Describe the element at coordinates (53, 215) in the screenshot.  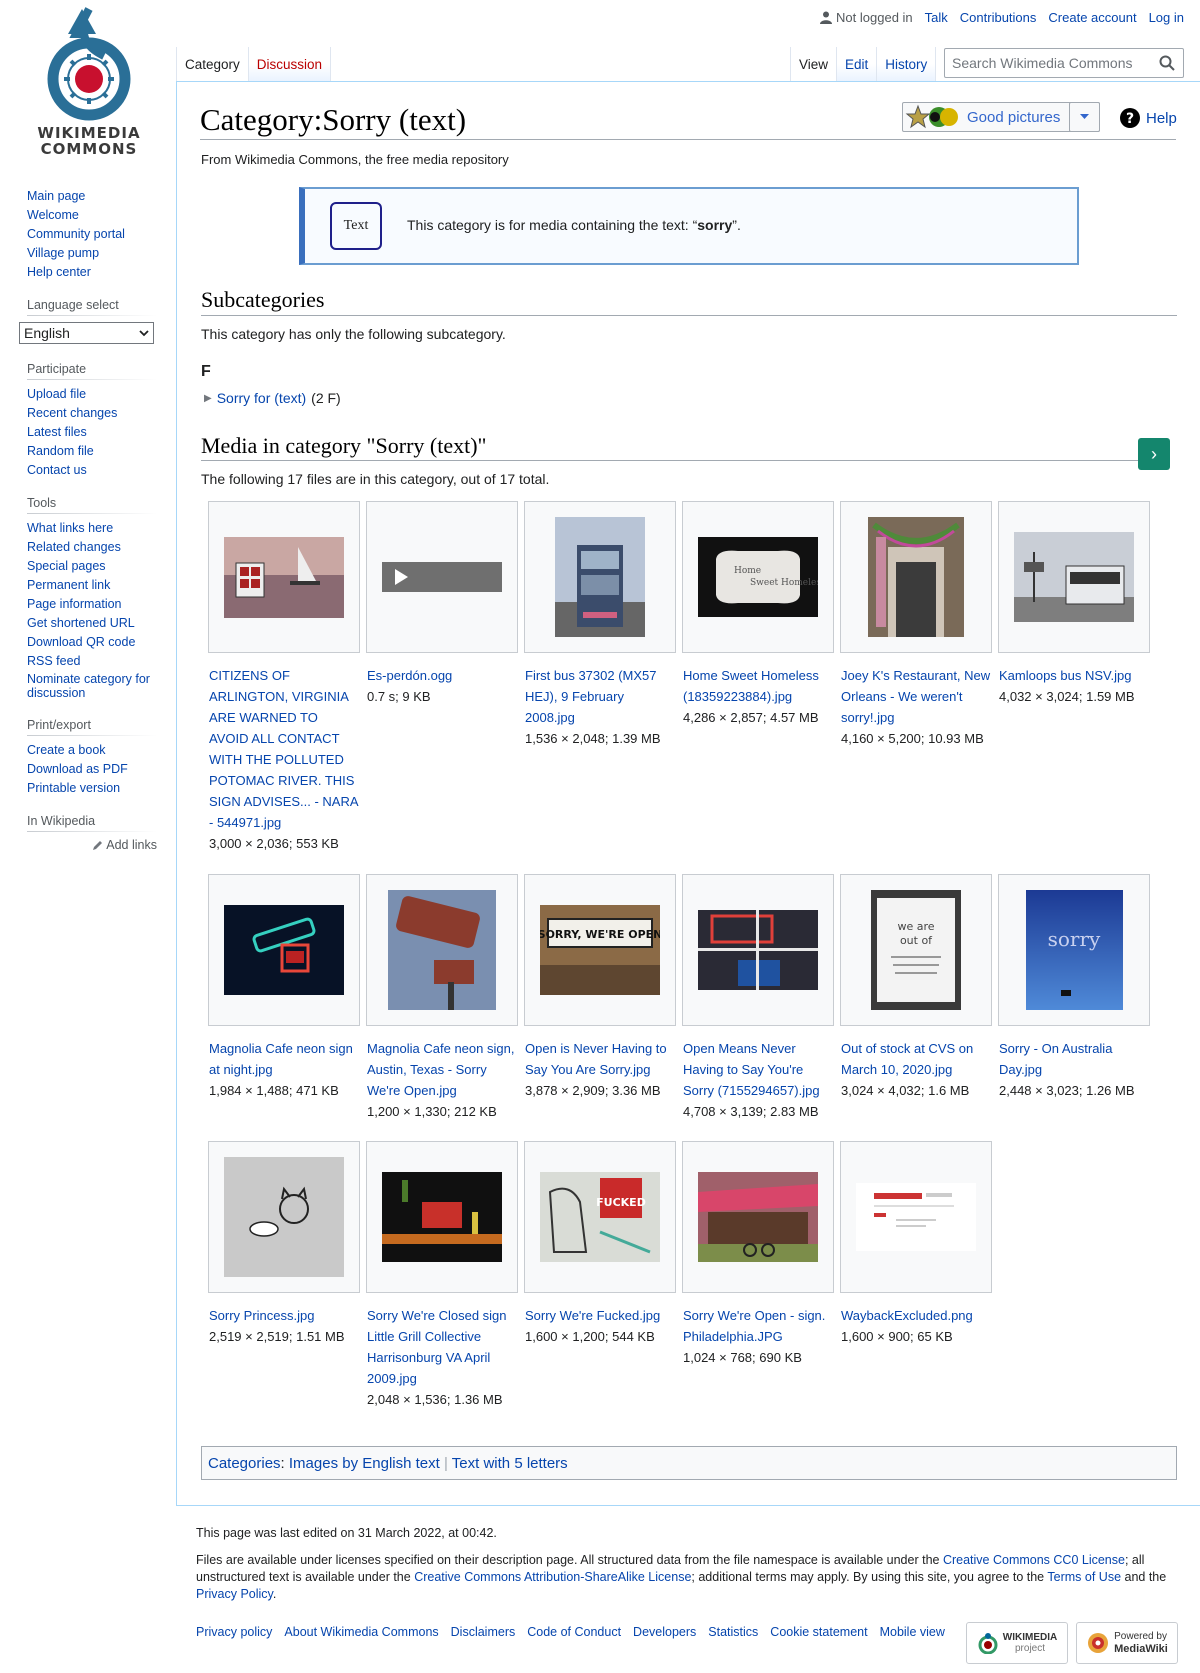
I see `nav-welcome: Welcome` at that location.